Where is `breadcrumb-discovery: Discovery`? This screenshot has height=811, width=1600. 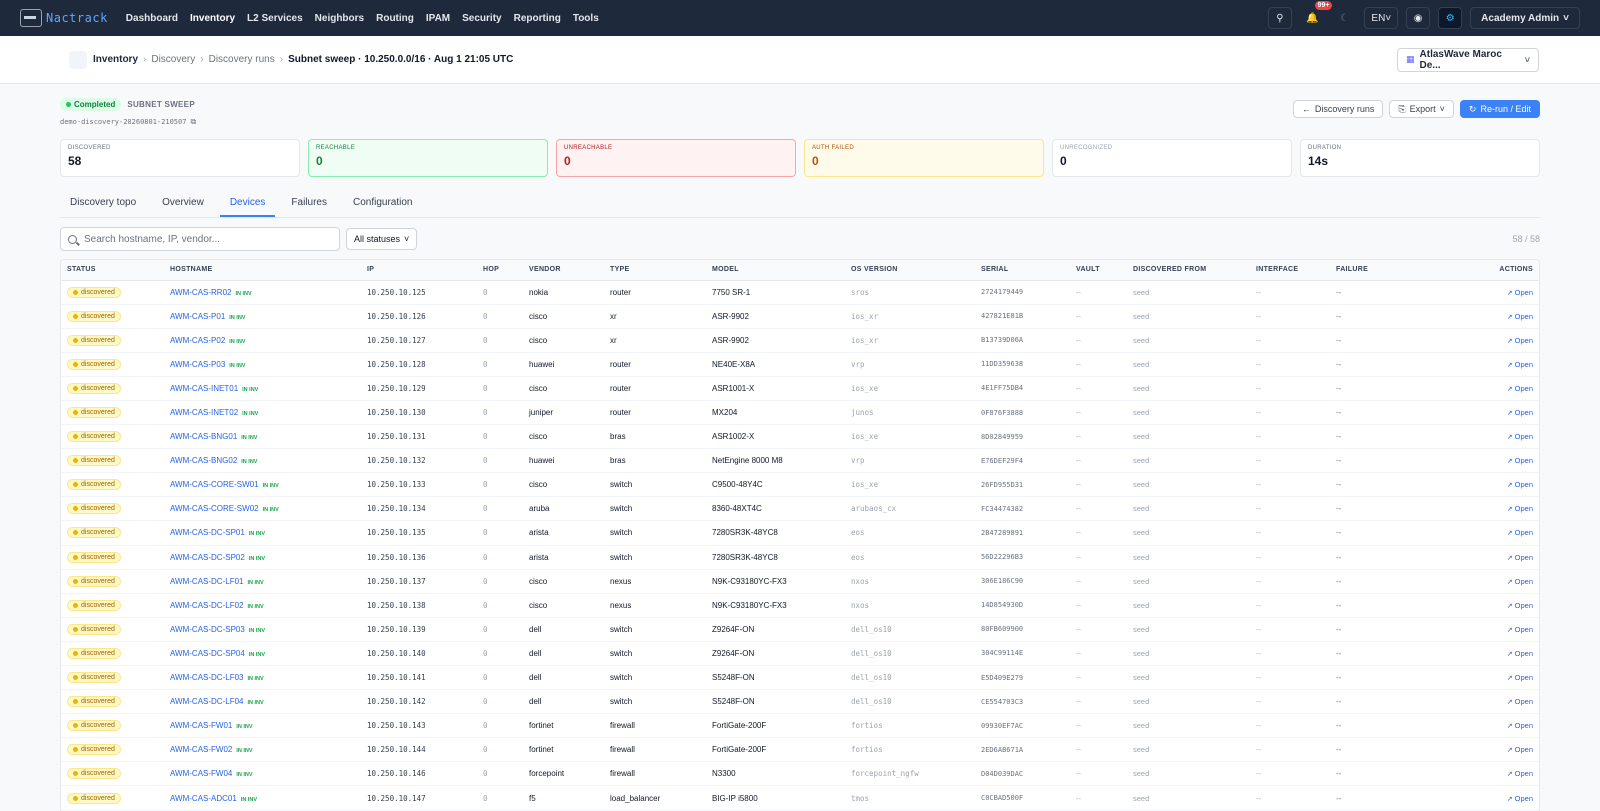 breadcrumb-discovery: Discovery is located at coordinates (173, 59).